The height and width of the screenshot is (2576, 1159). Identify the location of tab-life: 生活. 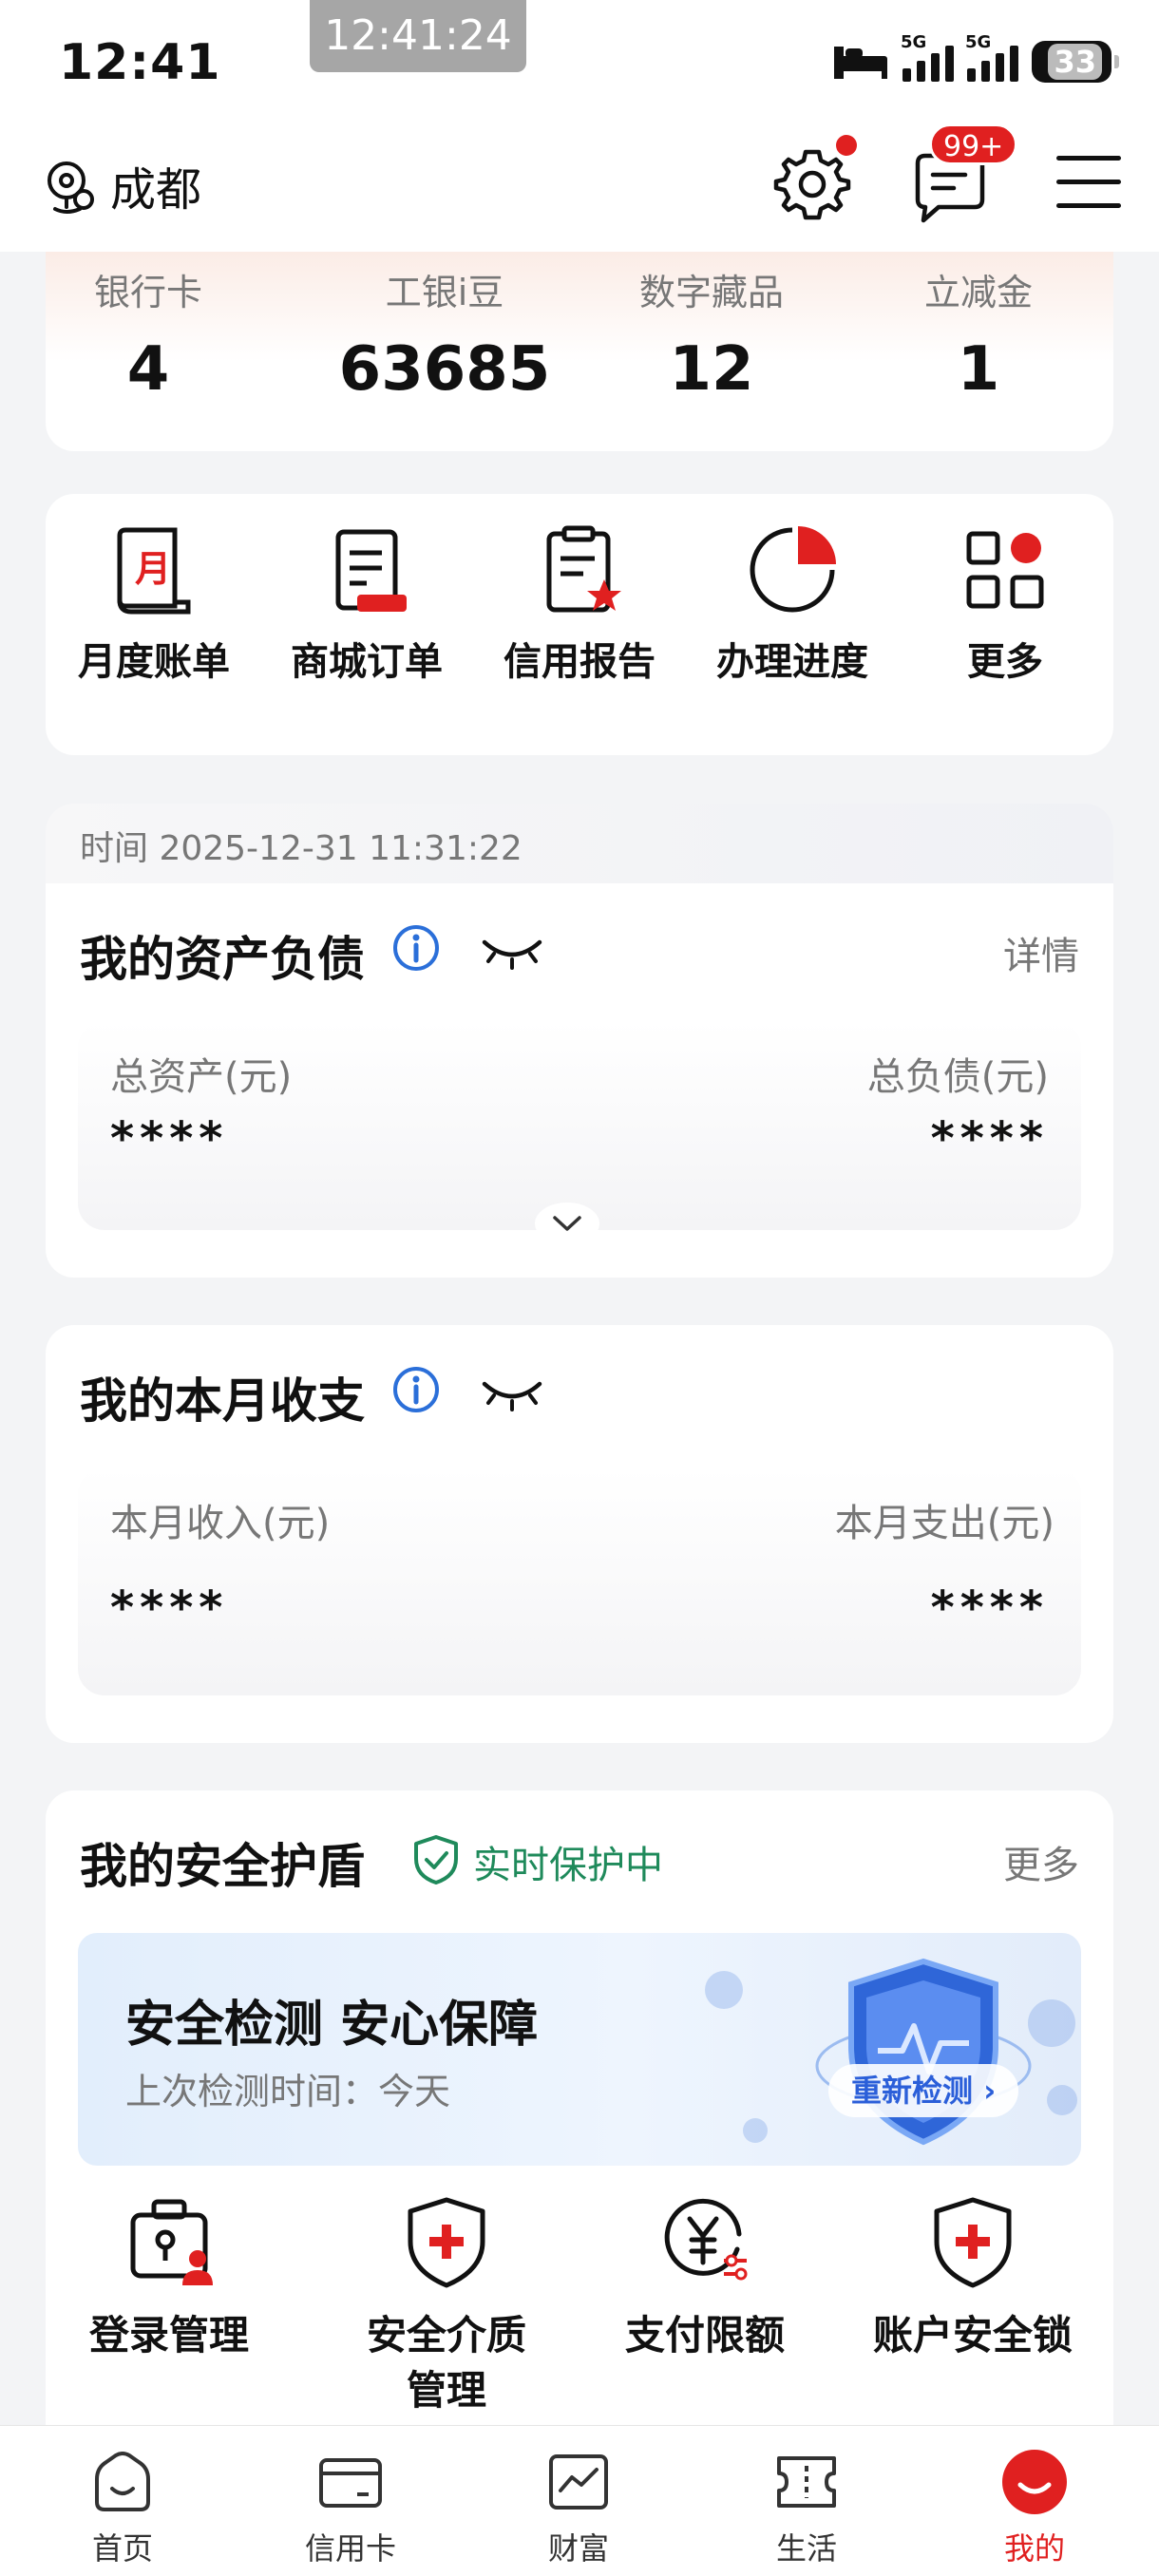
(806, 2507).